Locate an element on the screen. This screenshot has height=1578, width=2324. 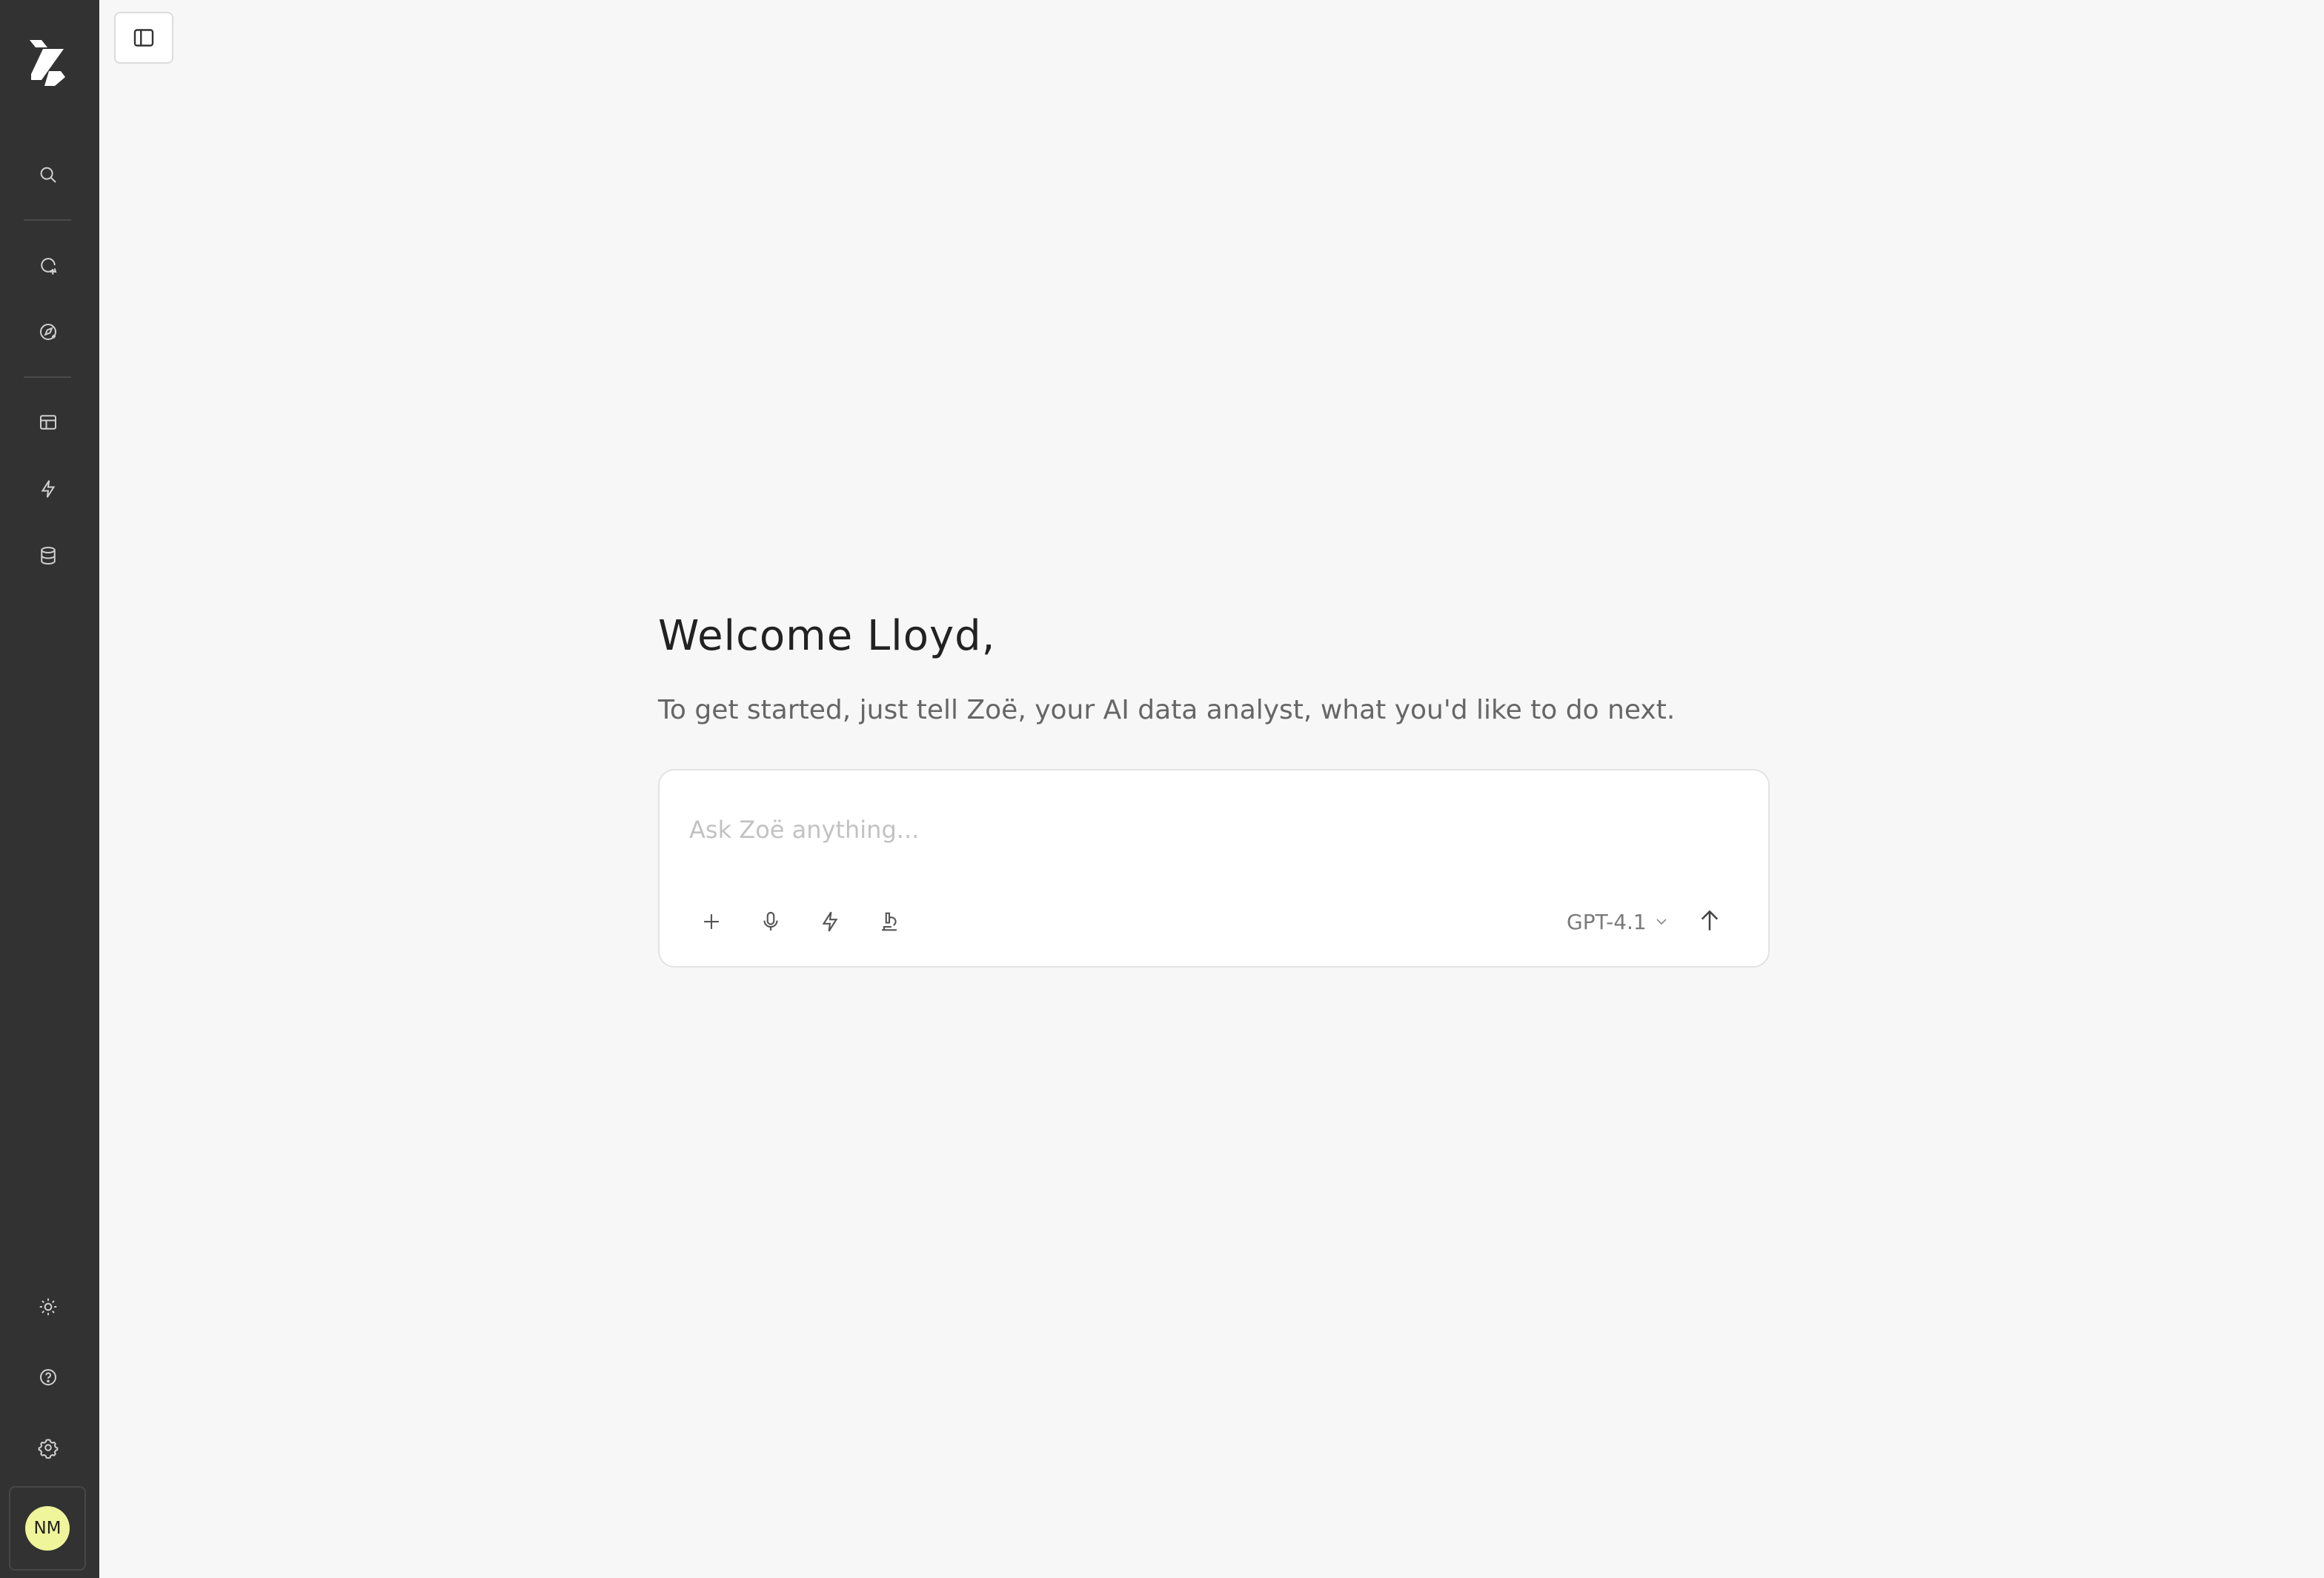
database-icon is located at coordinates (48, 555).